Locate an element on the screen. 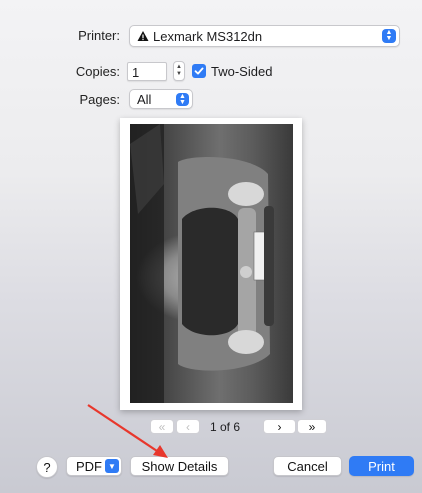 The width and height of the screenshot is (422, 493). print-label: Print is located at coordinates (381, 466).